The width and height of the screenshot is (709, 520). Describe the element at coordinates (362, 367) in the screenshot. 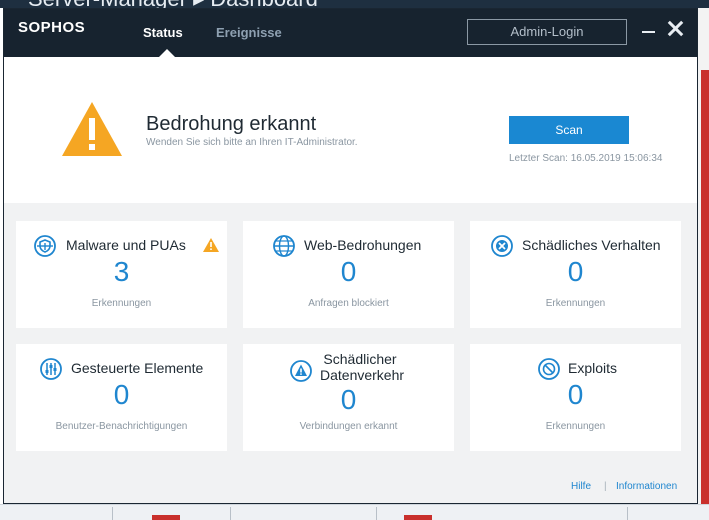

I see `card-title: Schädlicher Datenverkehr` at that location.